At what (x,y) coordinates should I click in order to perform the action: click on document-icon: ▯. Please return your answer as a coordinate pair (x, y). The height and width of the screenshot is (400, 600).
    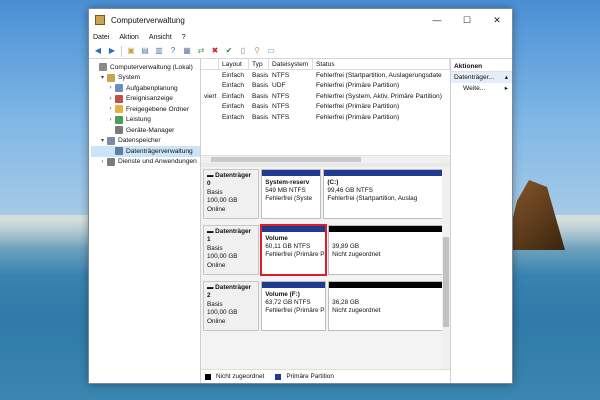
    Looking at the image, I should click on (243, 51).